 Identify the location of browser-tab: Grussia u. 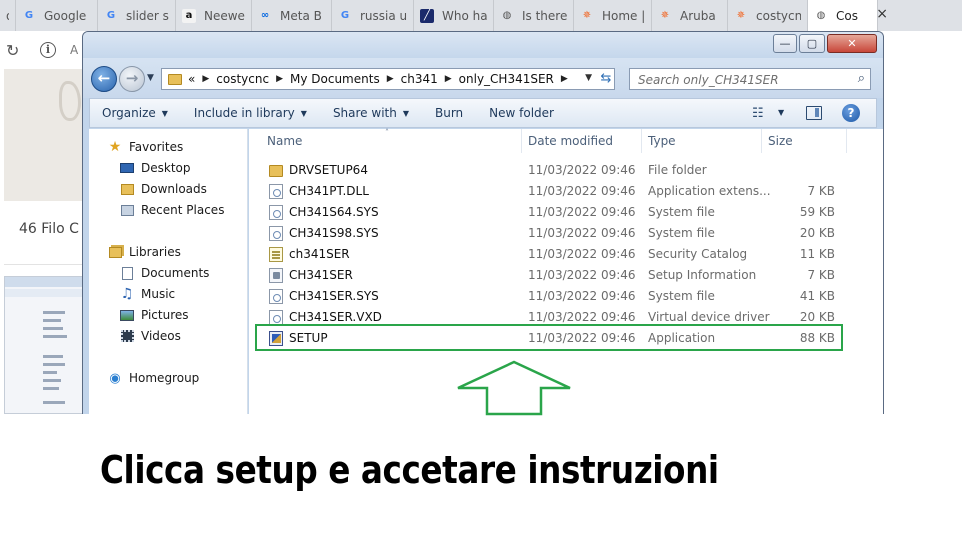
(373, 15).